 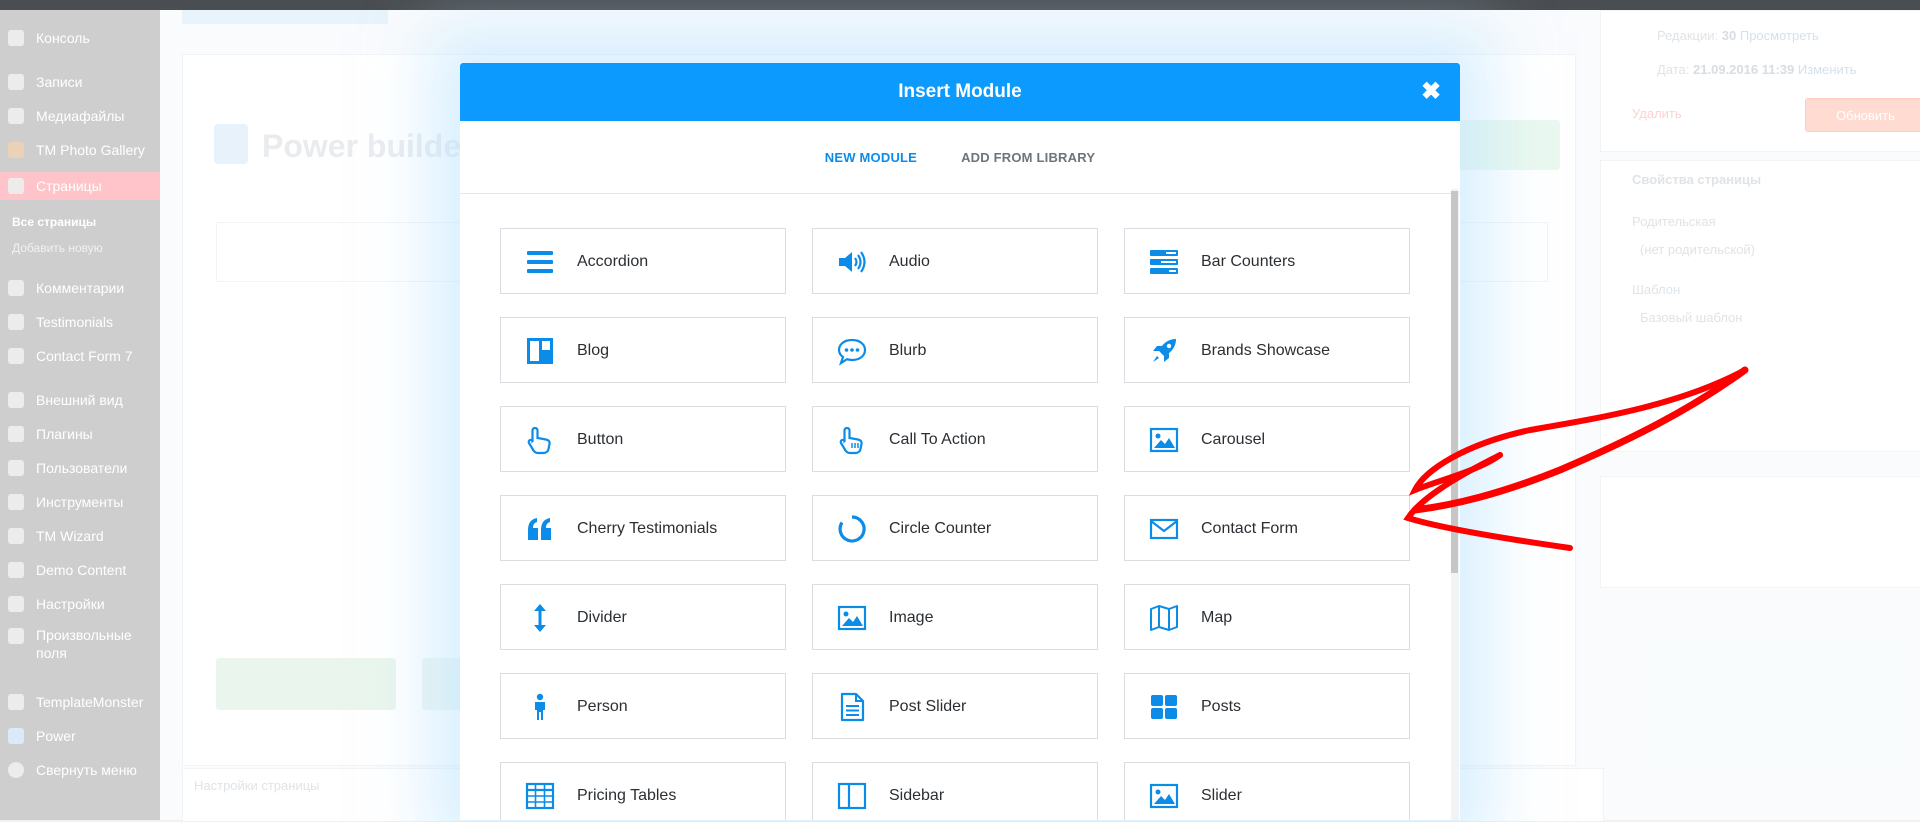 I want to click on module-pricing-tables: Pricing Tables, so click(x=643, y=791).